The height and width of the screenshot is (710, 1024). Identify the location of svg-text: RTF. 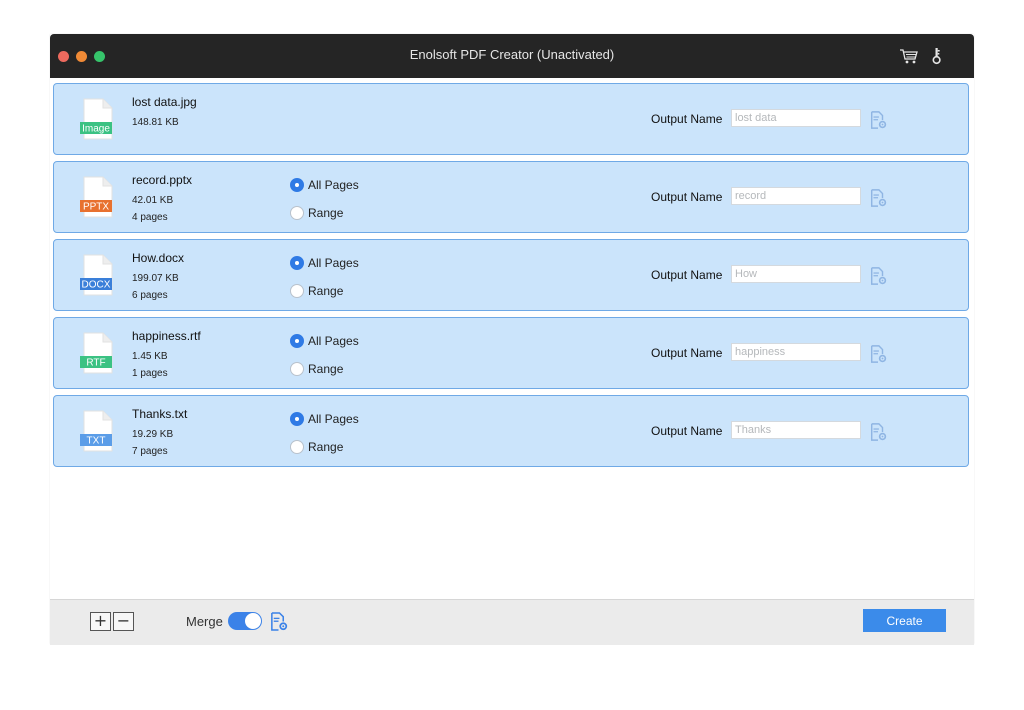
(95, 363).